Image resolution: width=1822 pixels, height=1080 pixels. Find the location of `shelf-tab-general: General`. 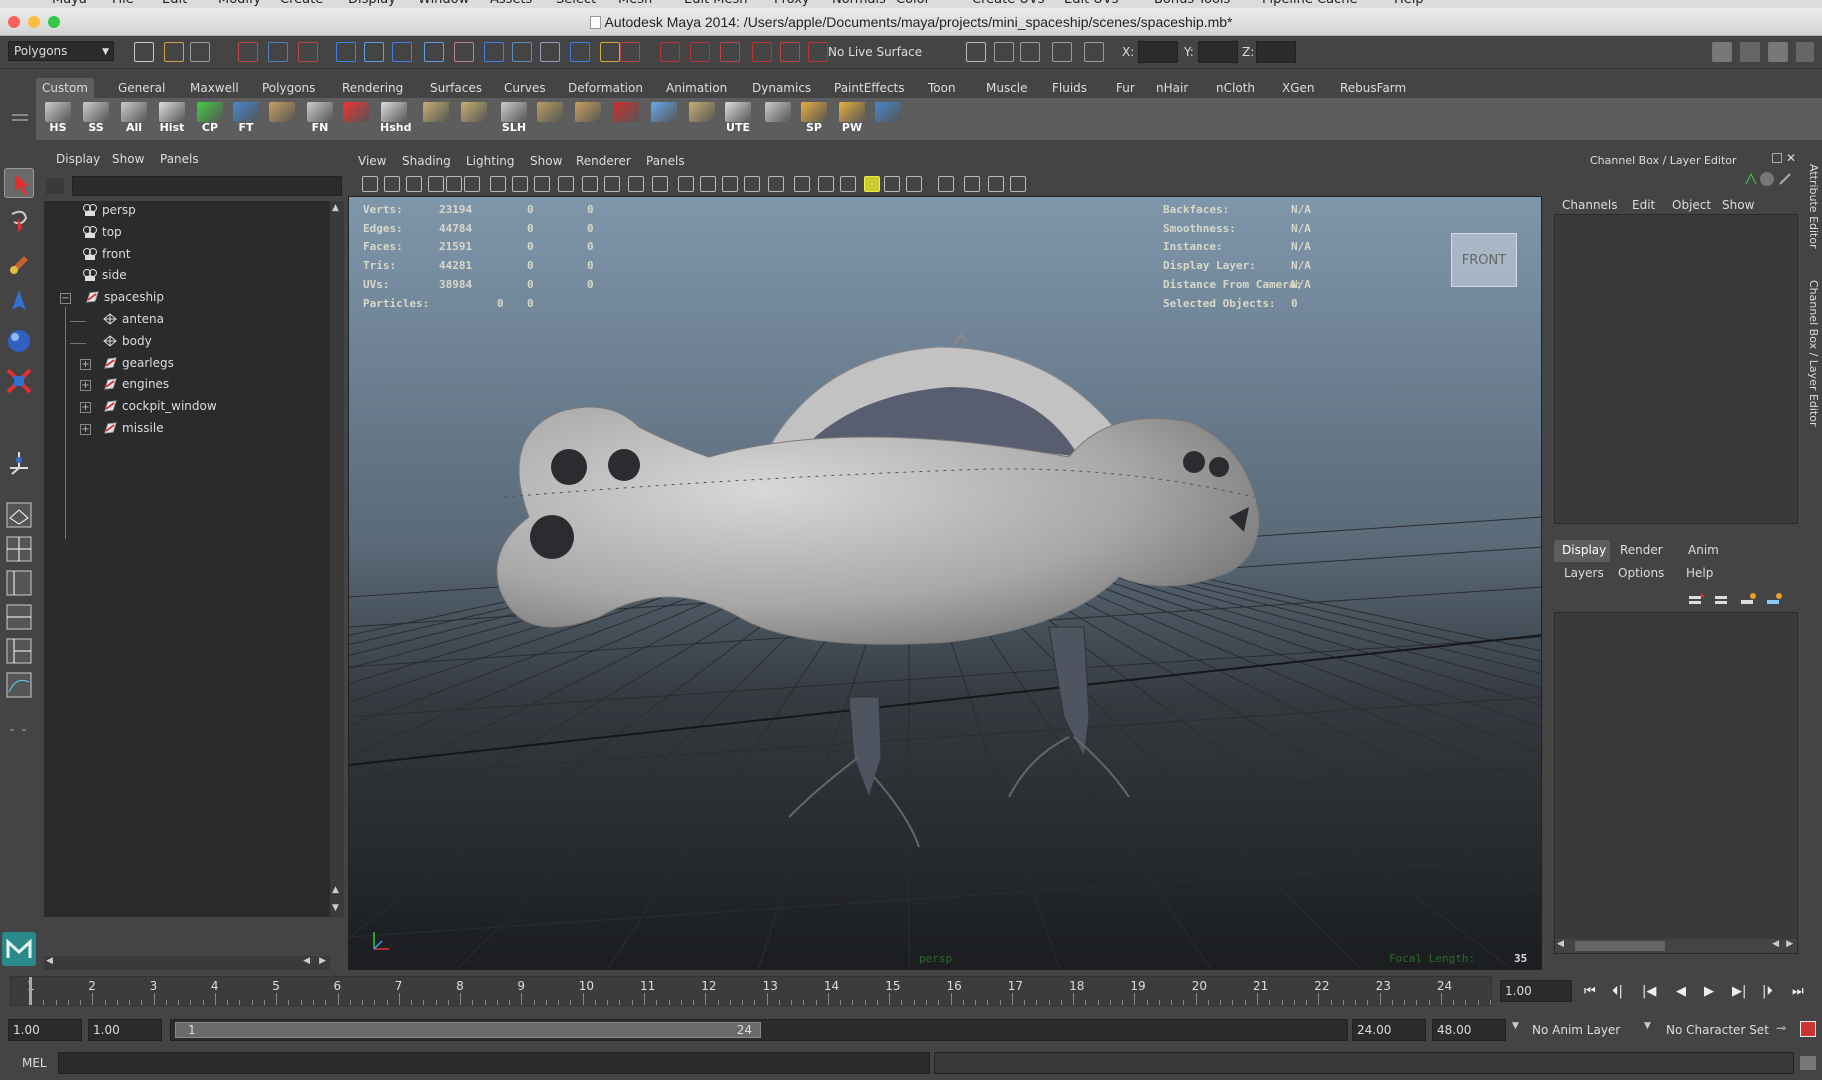

shelf-tab-general: General is located at coordinates (141, 88).